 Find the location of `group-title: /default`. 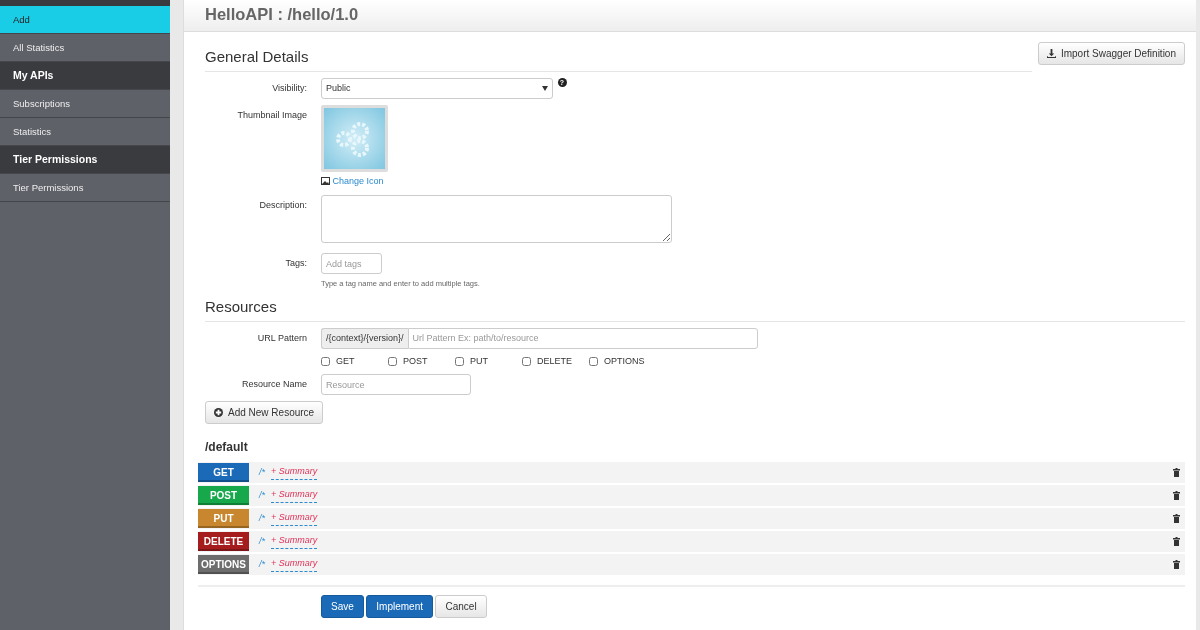

group-title: /default is located at coordinates (227, 447).